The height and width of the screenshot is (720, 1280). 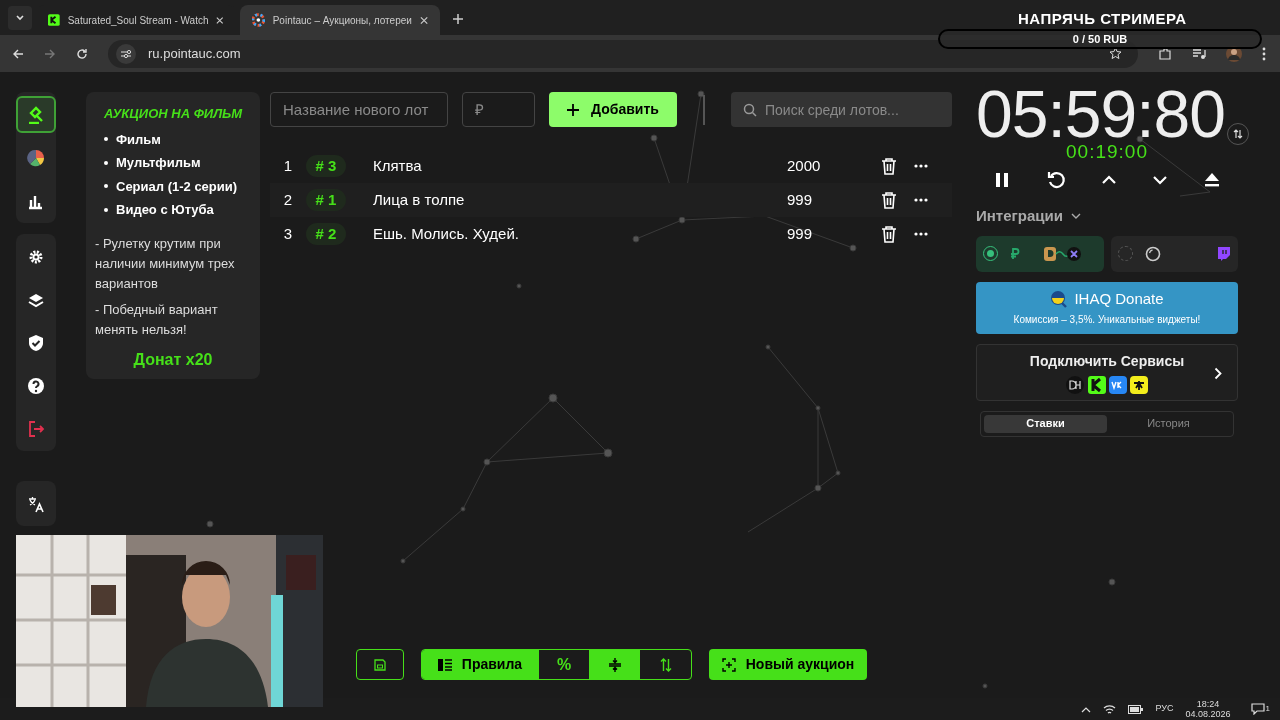 I want to click on notification-count: 1, so click(x=1267, y=709).